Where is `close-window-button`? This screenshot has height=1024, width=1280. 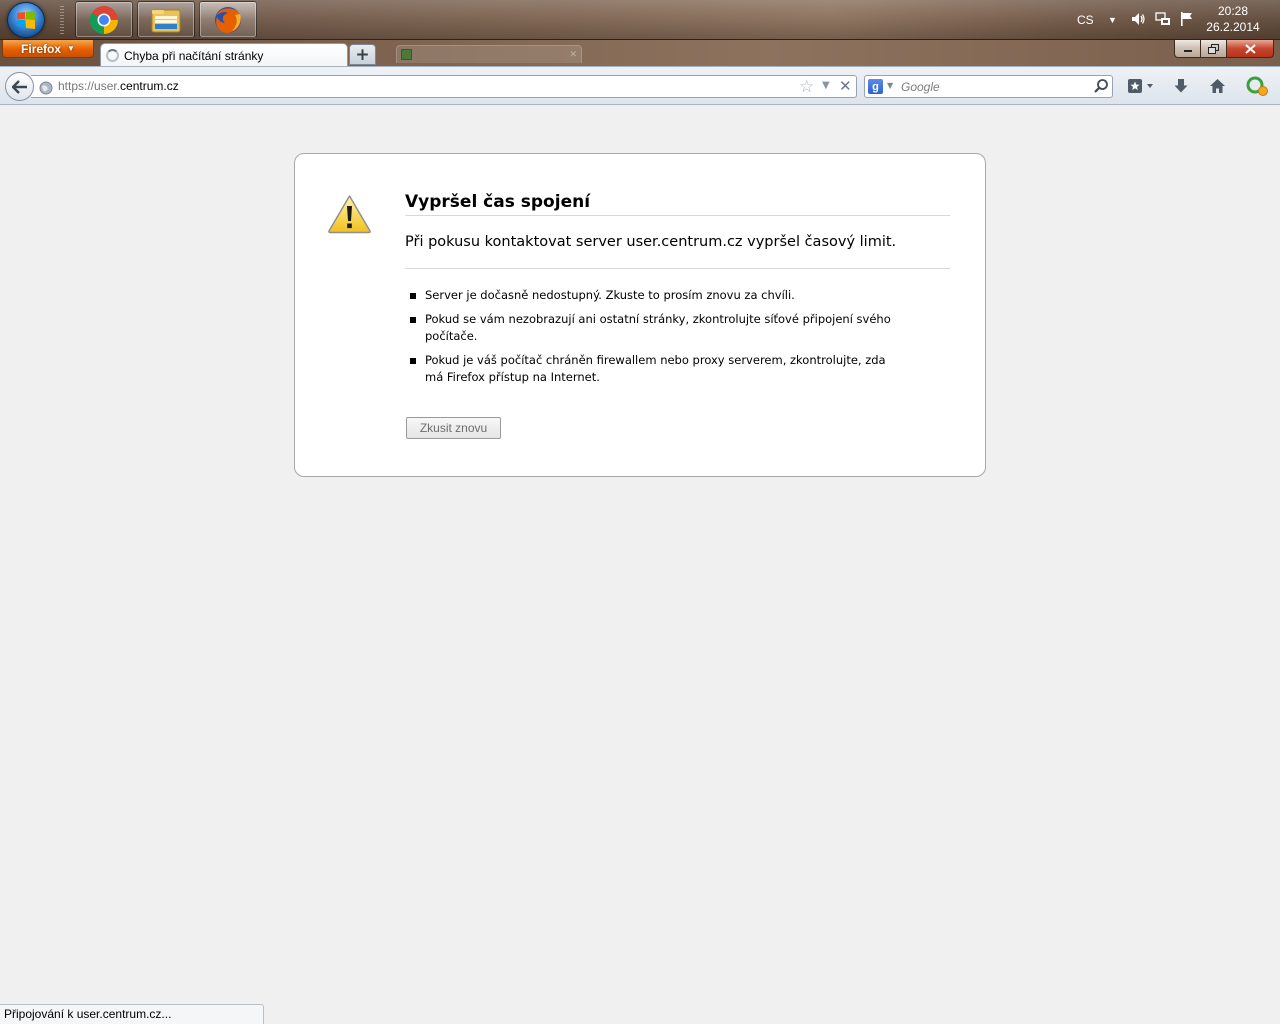 close-window-button is located at coordinates (1250, 49).